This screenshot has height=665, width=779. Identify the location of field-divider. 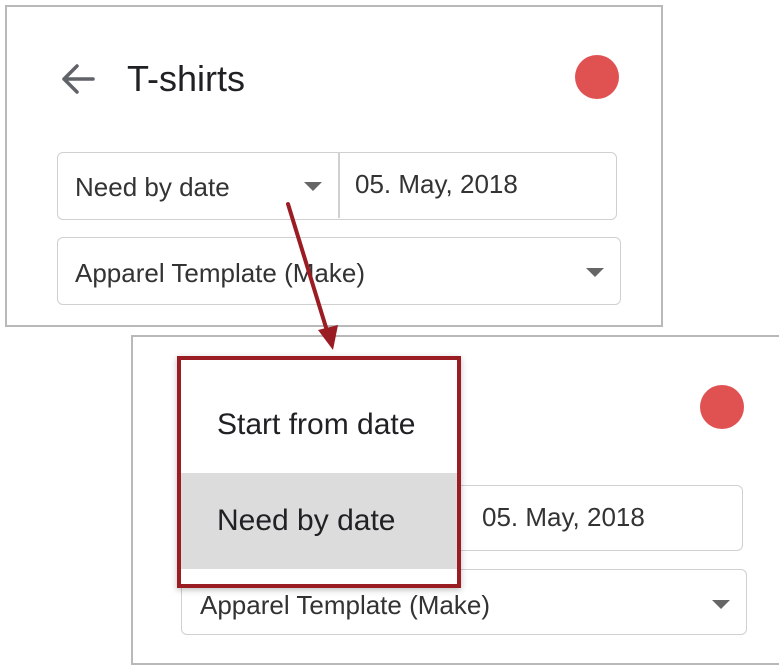
(339, 185).